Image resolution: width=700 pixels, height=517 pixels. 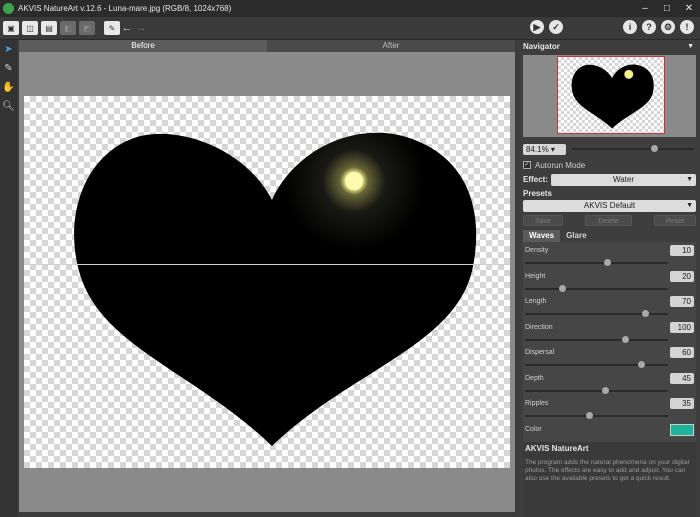 I want to click on presets-section: Presets AKVIS Default ▼, so click(x=611, y=200).